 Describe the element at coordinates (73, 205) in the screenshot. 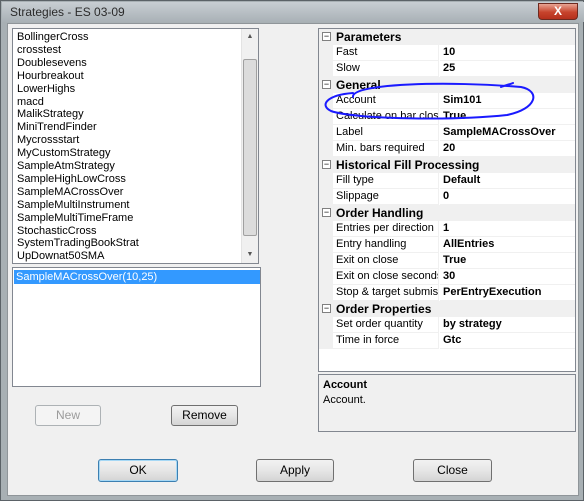

I see `list-item: SampleMultiInstrument` at that location.